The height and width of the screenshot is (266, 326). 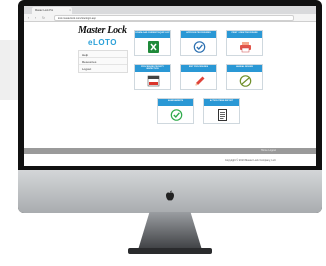 What do you see at coordinates (103, 42) in the screenshot?
I see `app-name: eLOTO` at bounding box center [103, 42].